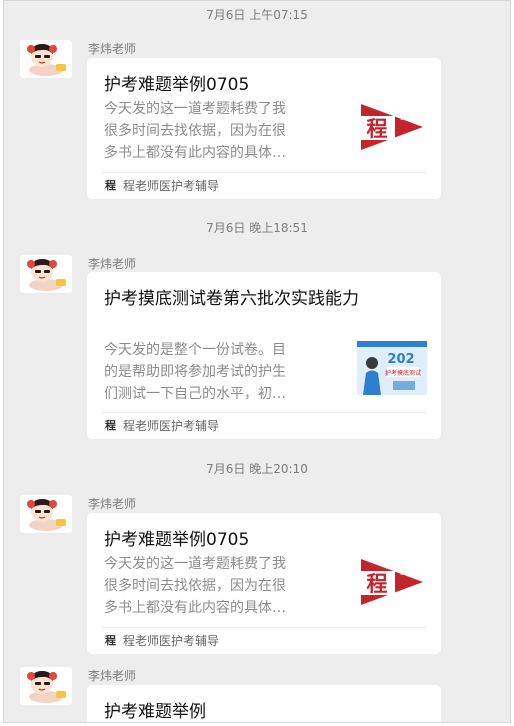  I want to click on description-line: 今天发的是整个一份试卷。目, so click(195, 350).